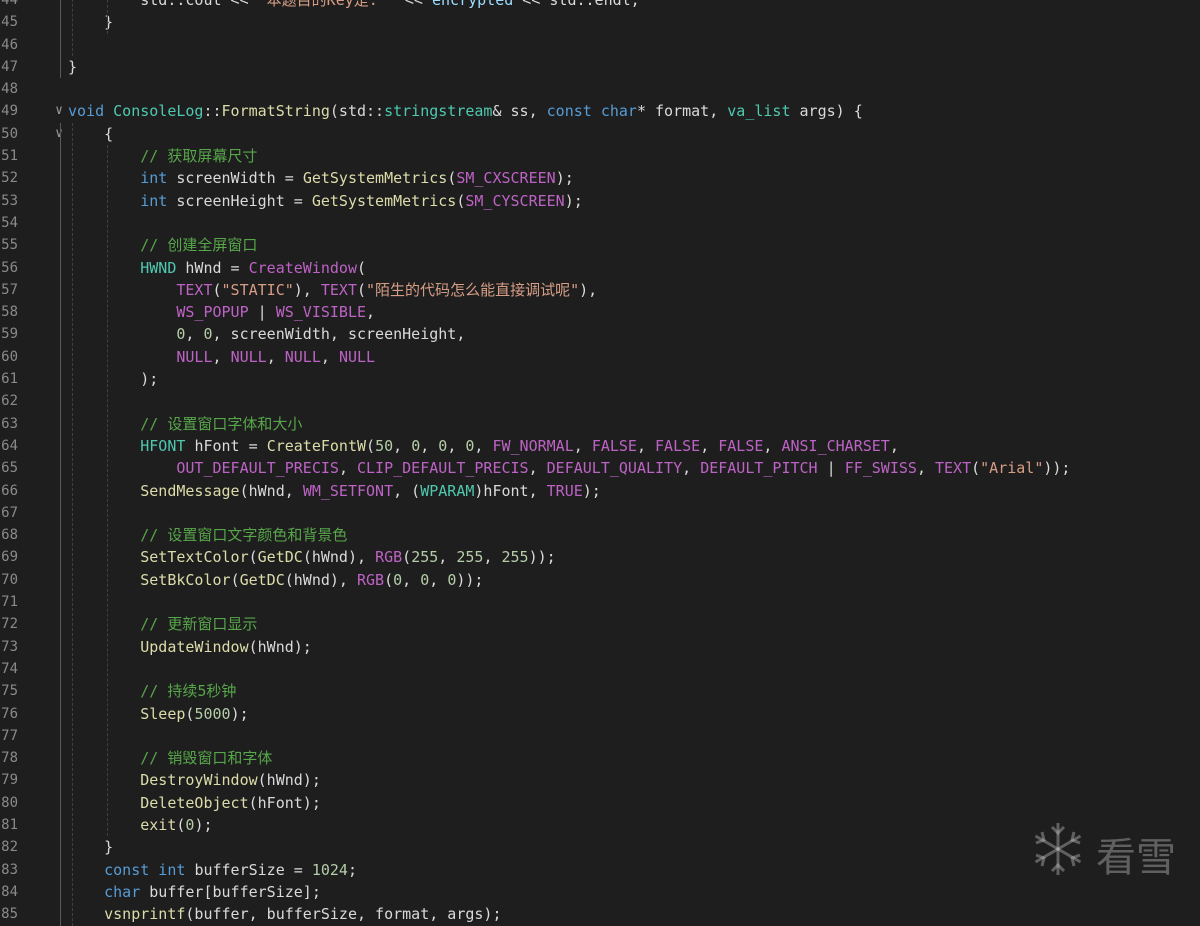 This screenshot has width=1200, height=926. Describe the element at coordinates (9, 624) in the screenshot. I see `line-number: 72` at that location.